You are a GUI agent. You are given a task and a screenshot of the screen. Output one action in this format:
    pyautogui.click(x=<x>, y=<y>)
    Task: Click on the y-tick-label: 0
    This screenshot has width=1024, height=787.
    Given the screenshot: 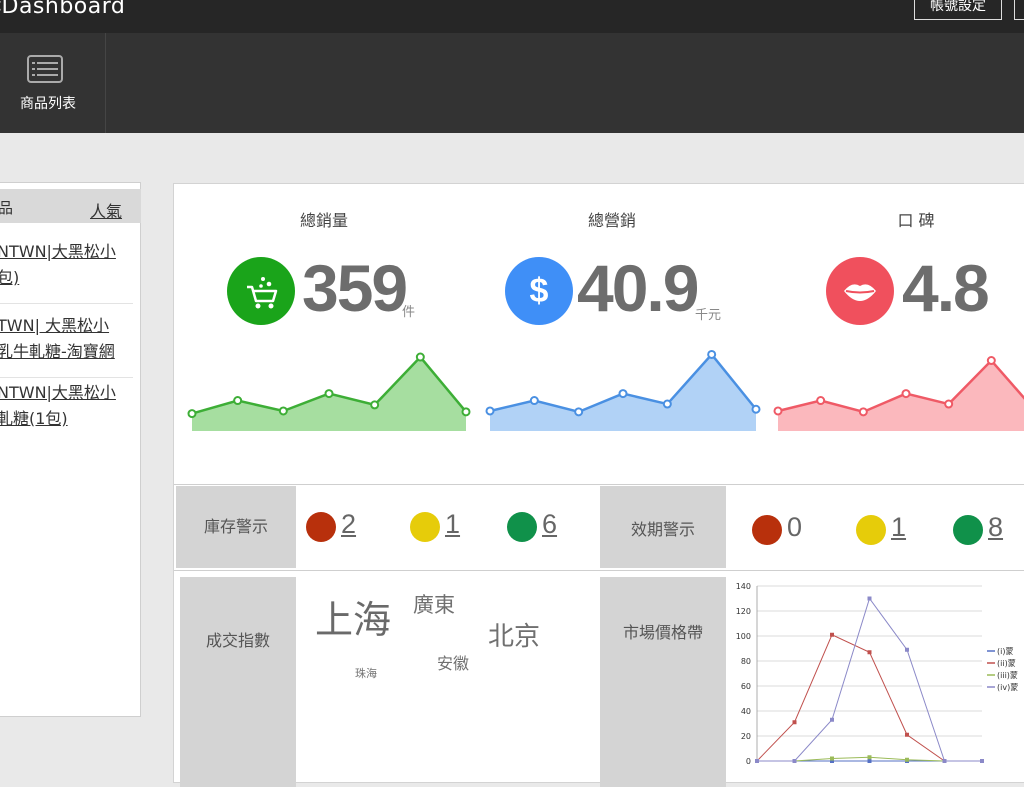 What is the action you would take?
    pyautogui.click(x=748, y=761)
    